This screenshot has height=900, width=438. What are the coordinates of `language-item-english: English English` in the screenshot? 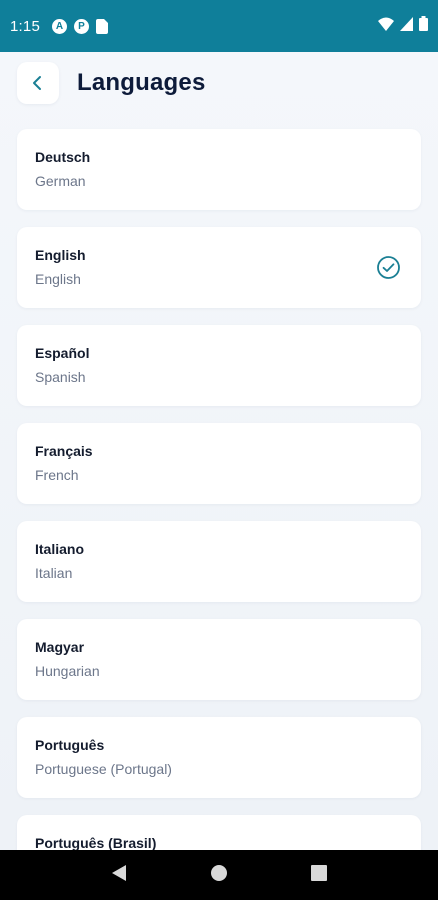 It's located at (219, 267).